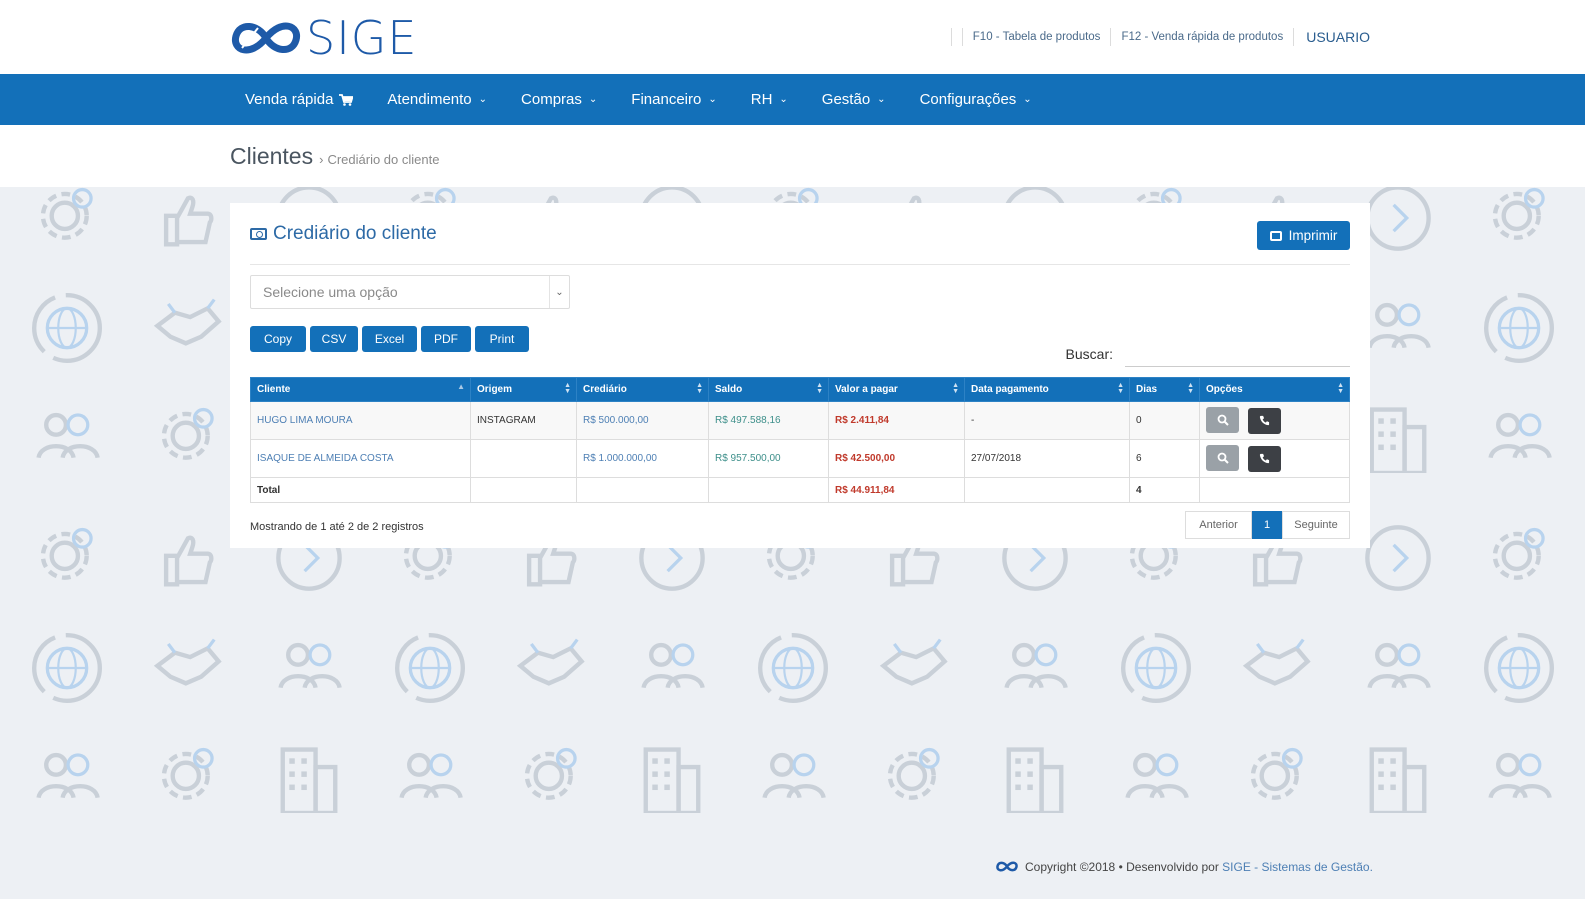 Image resolution: width=1585 pixels, height=899 pixels. What do you see at coordinates (1047, 389) in the screenshot?
I see `col-data-pagamento: Data pagamento ▲ ▼` at bounding box center [1047, 389].